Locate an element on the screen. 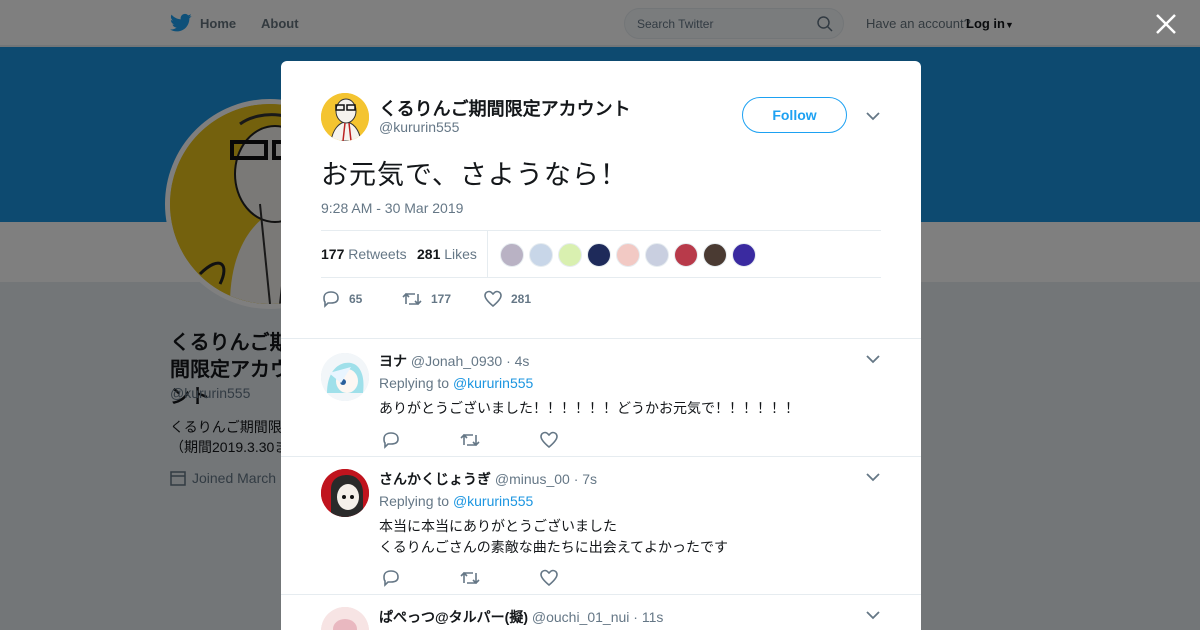  tweet-timestamp: 9:28 AM - 30 Mar 2019 is located at coordinates (392, 208).